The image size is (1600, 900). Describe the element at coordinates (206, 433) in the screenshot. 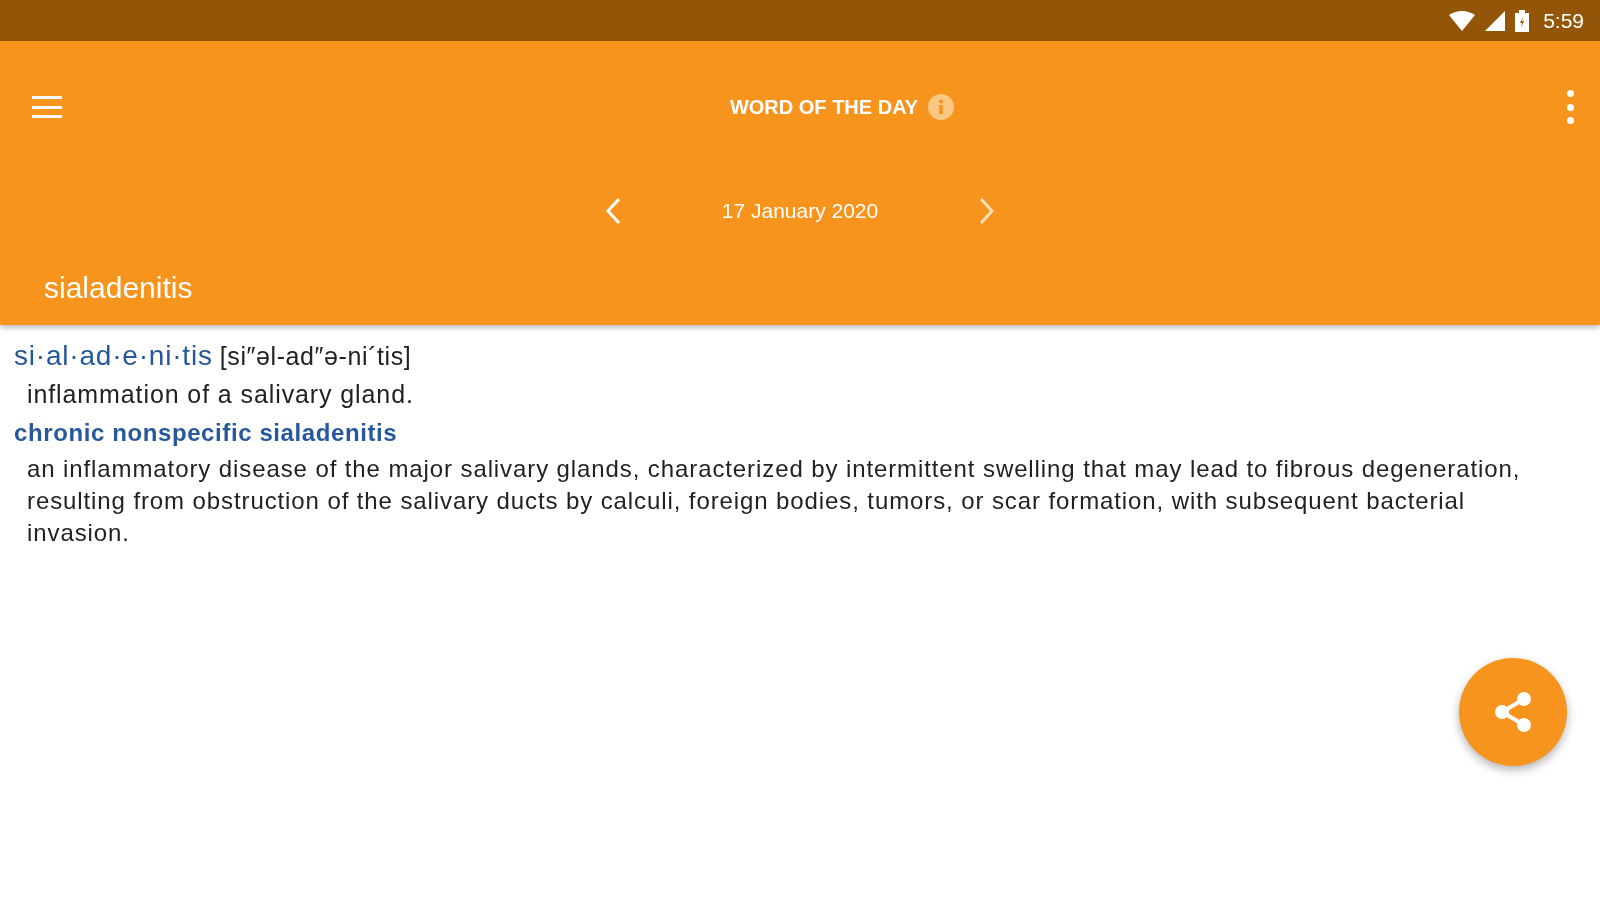

I see `subentry-term: chronic nonspecific sialadenitis` at that location.